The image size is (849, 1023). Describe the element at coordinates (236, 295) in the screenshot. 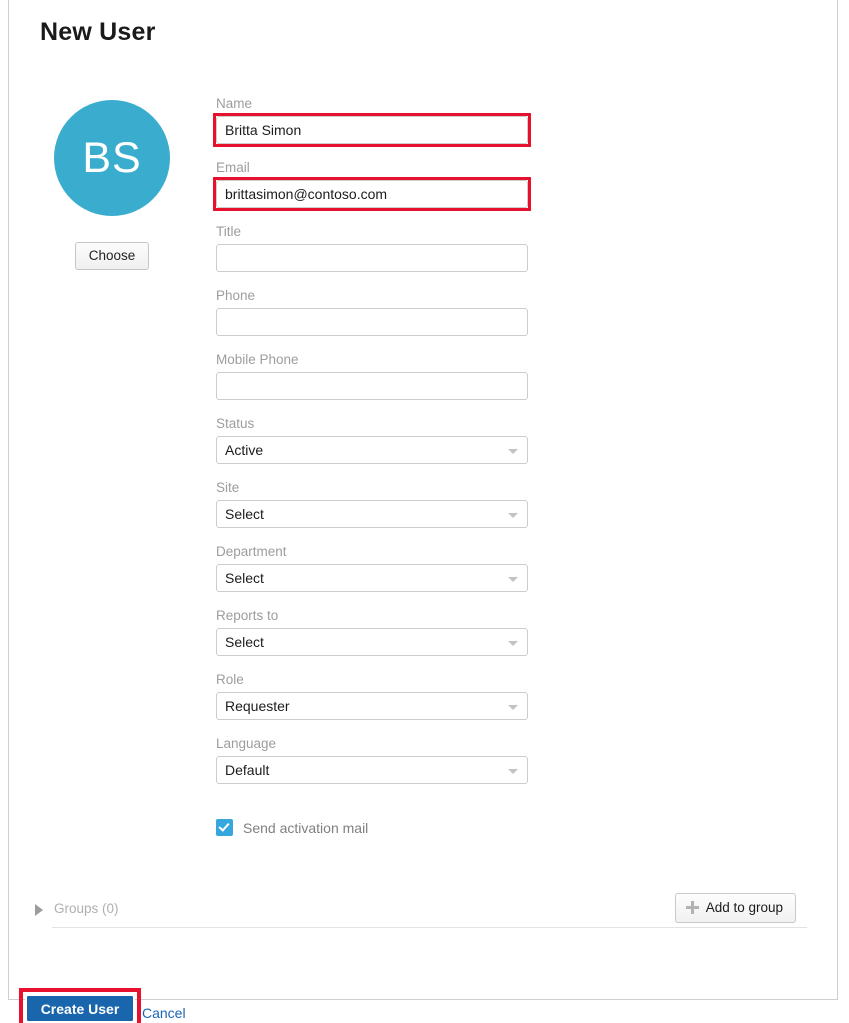

I see `field-label: Phone` at that location.